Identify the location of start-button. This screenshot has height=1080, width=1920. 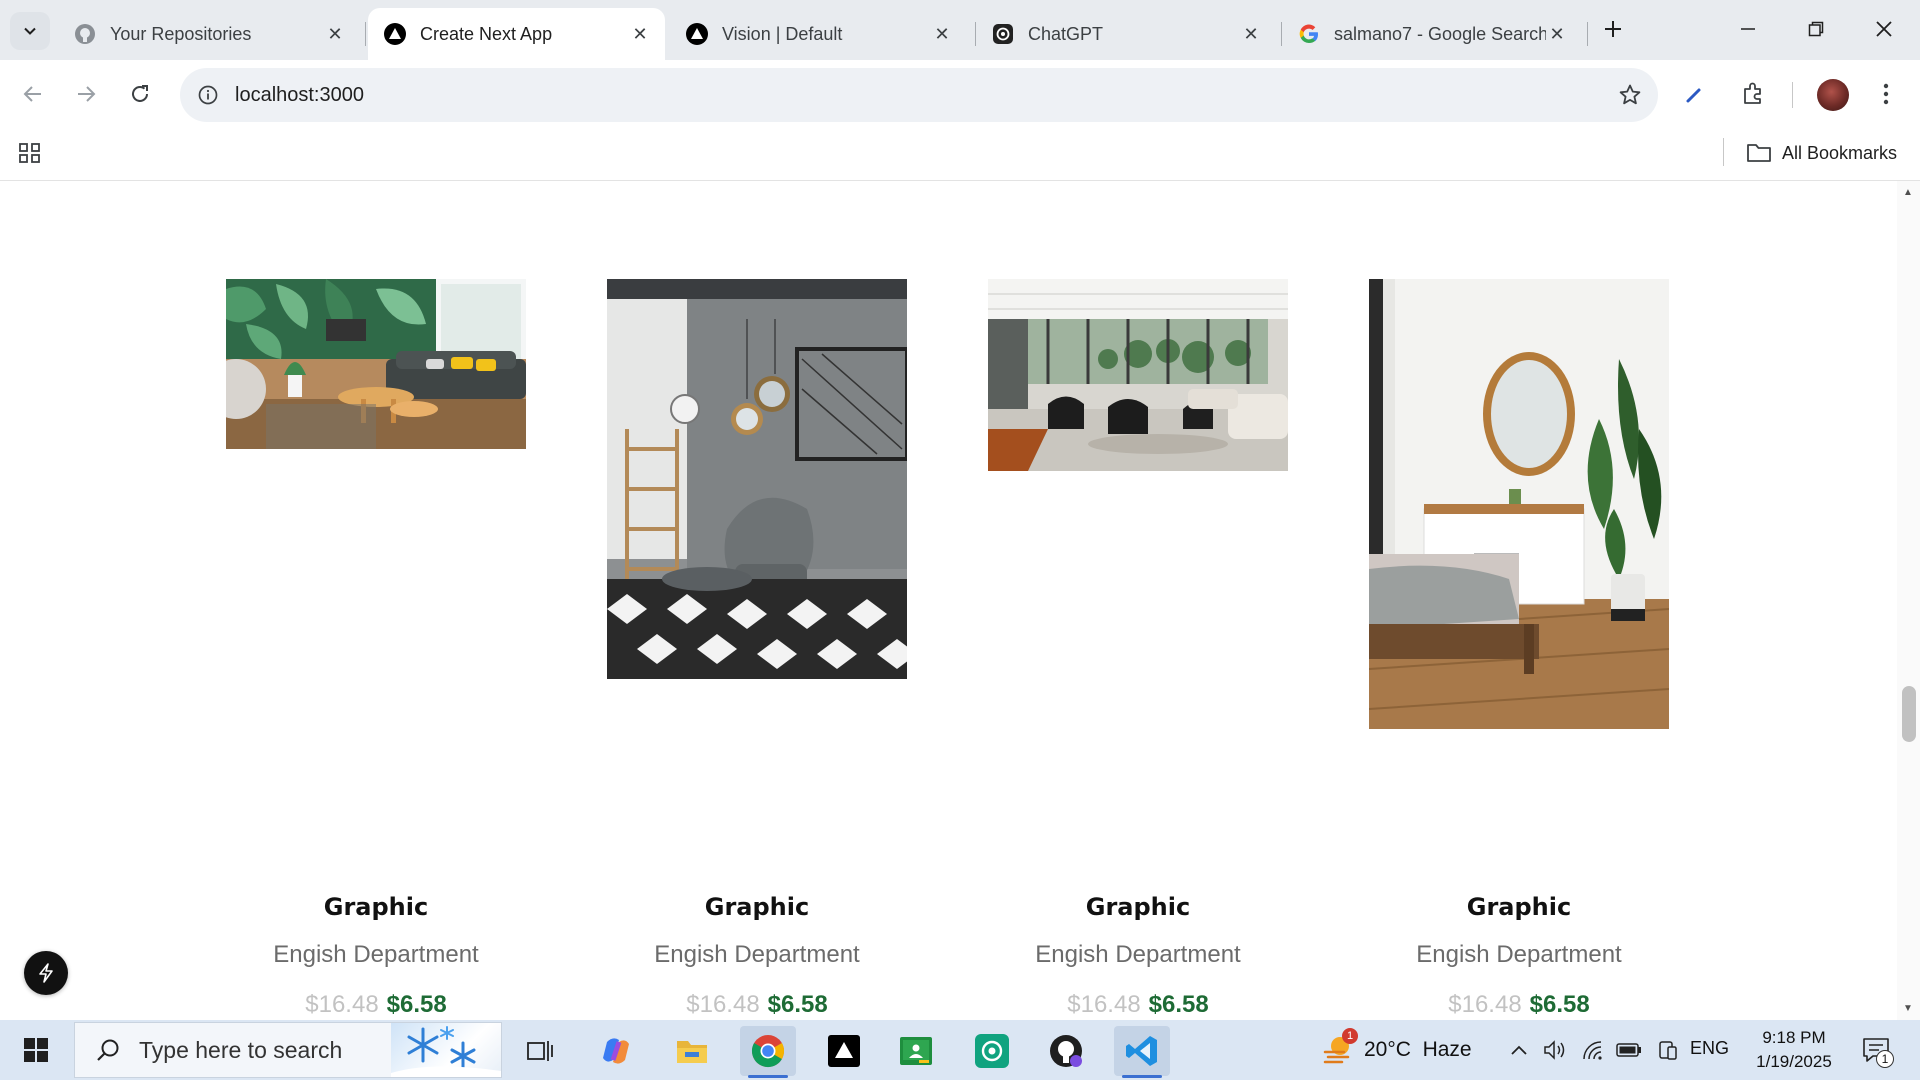
(36, 1050).